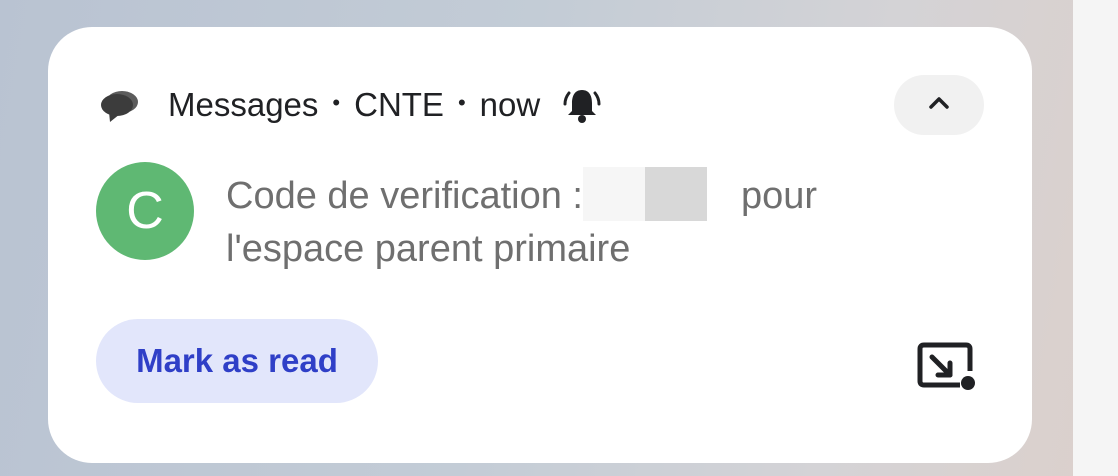 This screenshot has width=1118, height=476. I want to click on mark-as-read-button: Mark as read, so click(237, 361).